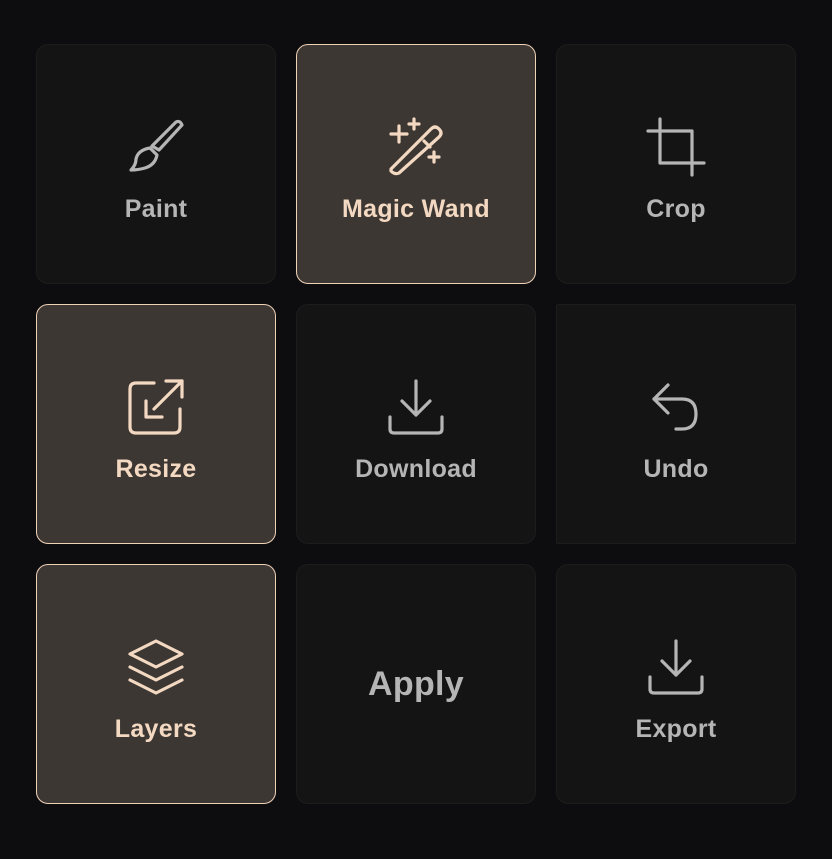  I want to click on paintbrush-icon, so click(156, 147).